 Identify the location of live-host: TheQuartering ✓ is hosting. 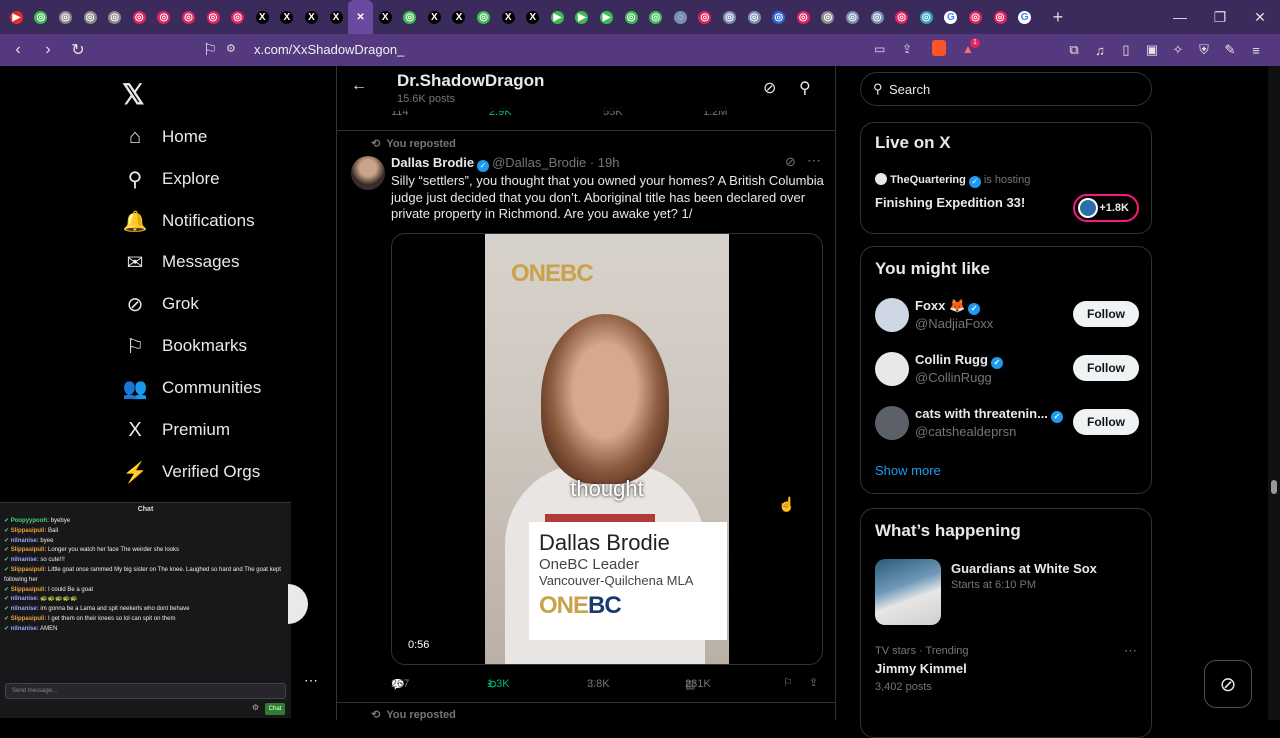
(952, 180).